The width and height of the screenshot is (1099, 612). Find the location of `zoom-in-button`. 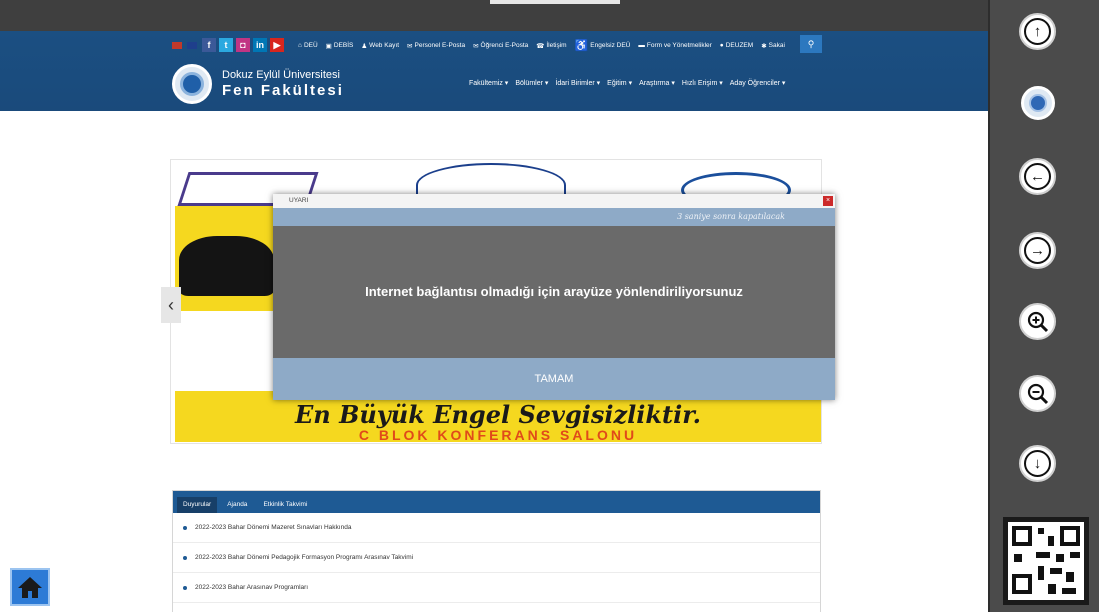

zoom-in-button is located at coordinates (1037, 321).